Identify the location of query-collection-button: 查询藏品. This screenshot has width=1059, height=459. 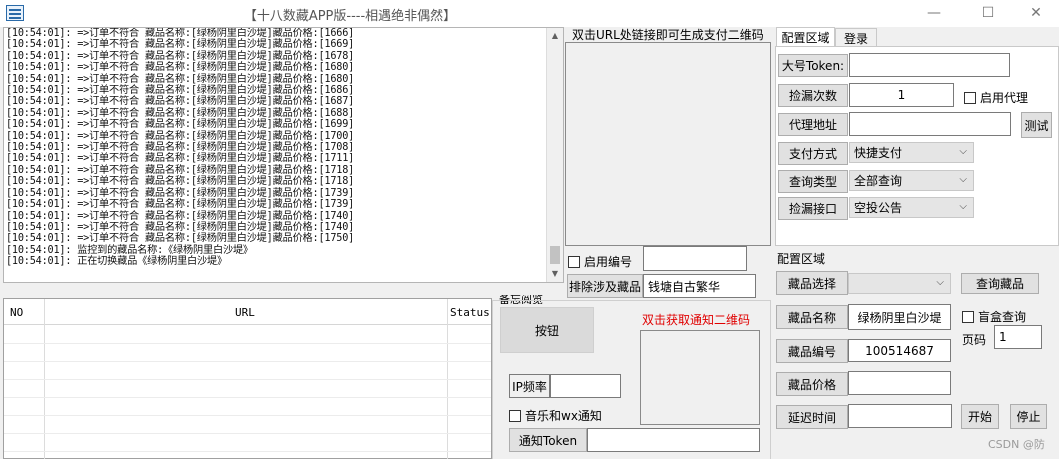
(1000, 283).